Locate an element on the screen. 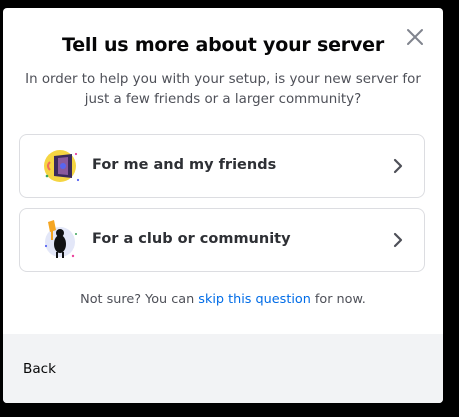  option-friends: For me and my friends is located at coordinates (222, 166).